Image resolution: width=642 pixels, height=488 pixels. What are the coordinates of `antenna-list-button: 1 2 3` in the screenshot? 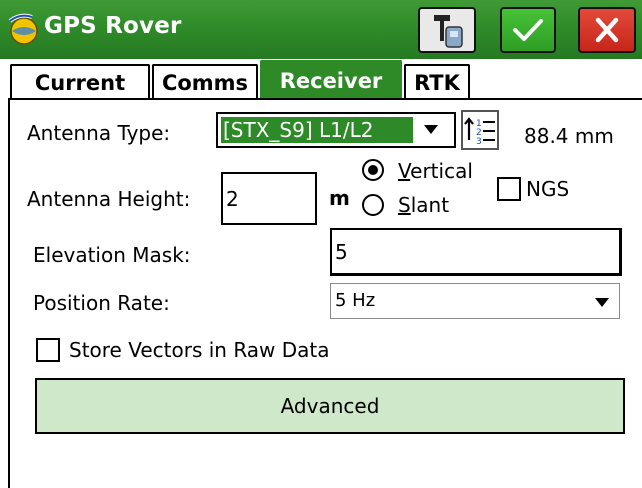 It's located at (480, 130).